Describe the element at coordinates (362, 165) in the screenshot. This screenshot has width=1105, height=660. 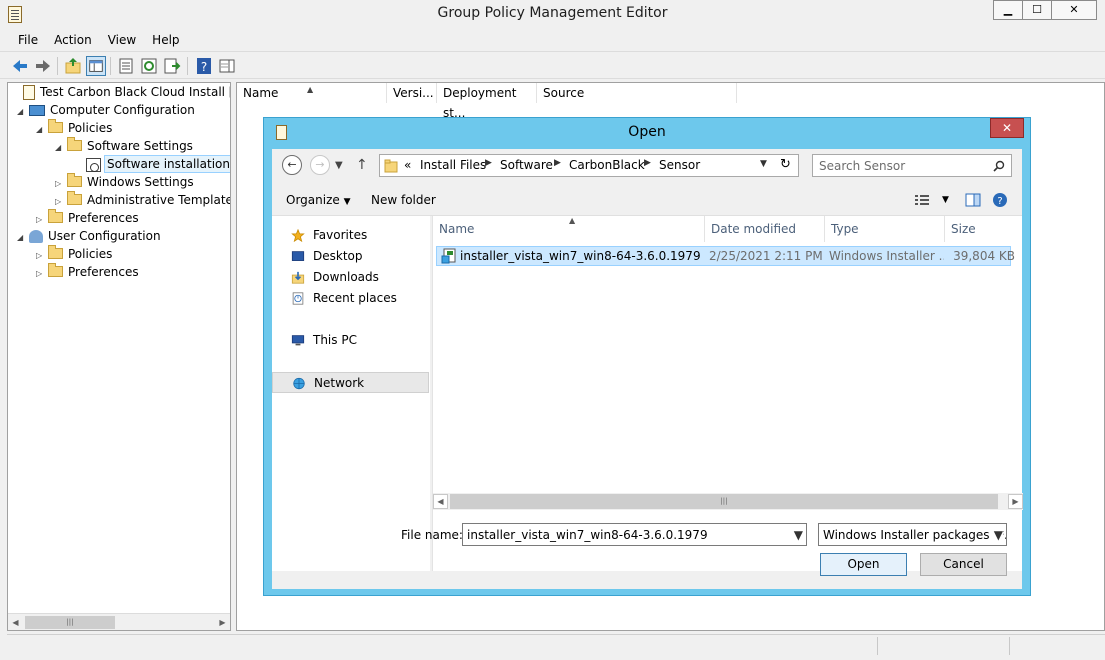
I see `up-one-level-icon: ↑` at that location.